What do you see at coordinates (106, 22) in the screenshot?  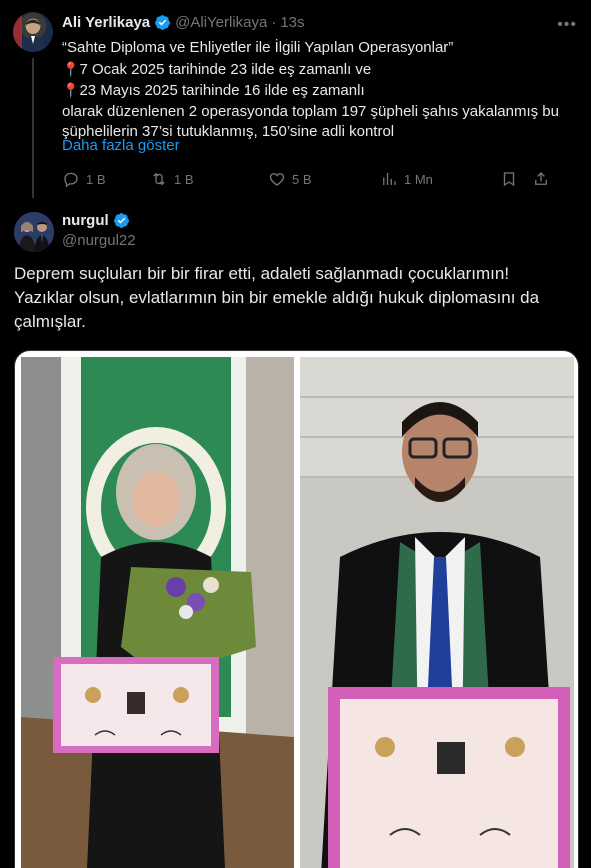 I see `author-name: Ali Yerlikaya` at bounding box center [106, 22].